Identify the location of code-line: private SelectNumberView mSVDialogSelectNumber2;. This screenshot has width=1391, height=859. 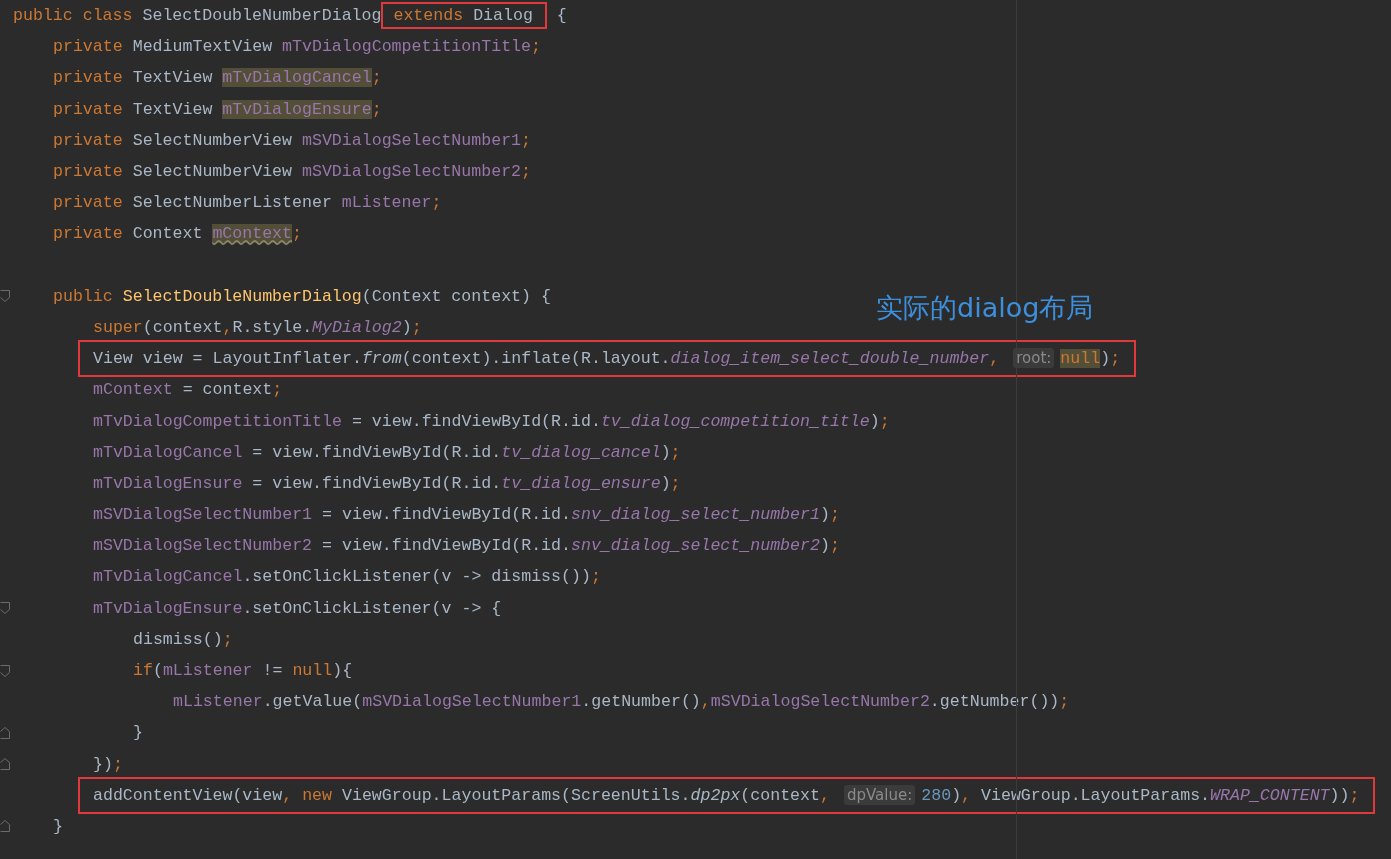
(292, 172).